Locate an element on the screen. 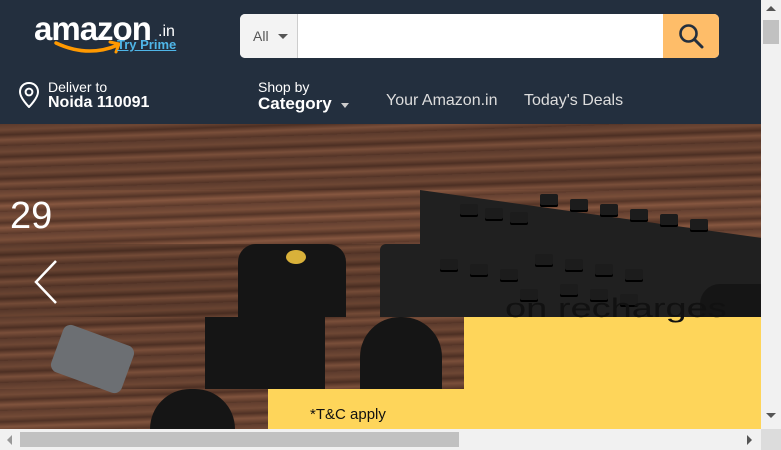 Image resolution: width=781 pixels, height=450 pixels. device-logo is located at coordinates (296, 257).